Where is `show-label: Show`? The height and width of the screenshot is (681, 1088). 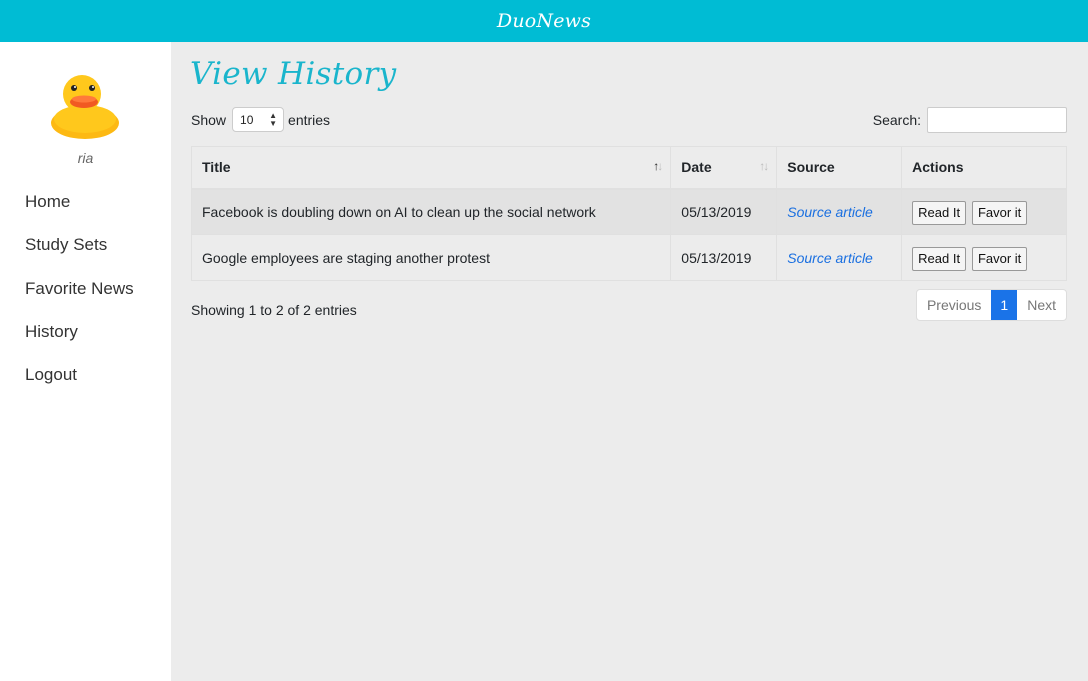
show-label: Show is located at coordinates (209, 119).